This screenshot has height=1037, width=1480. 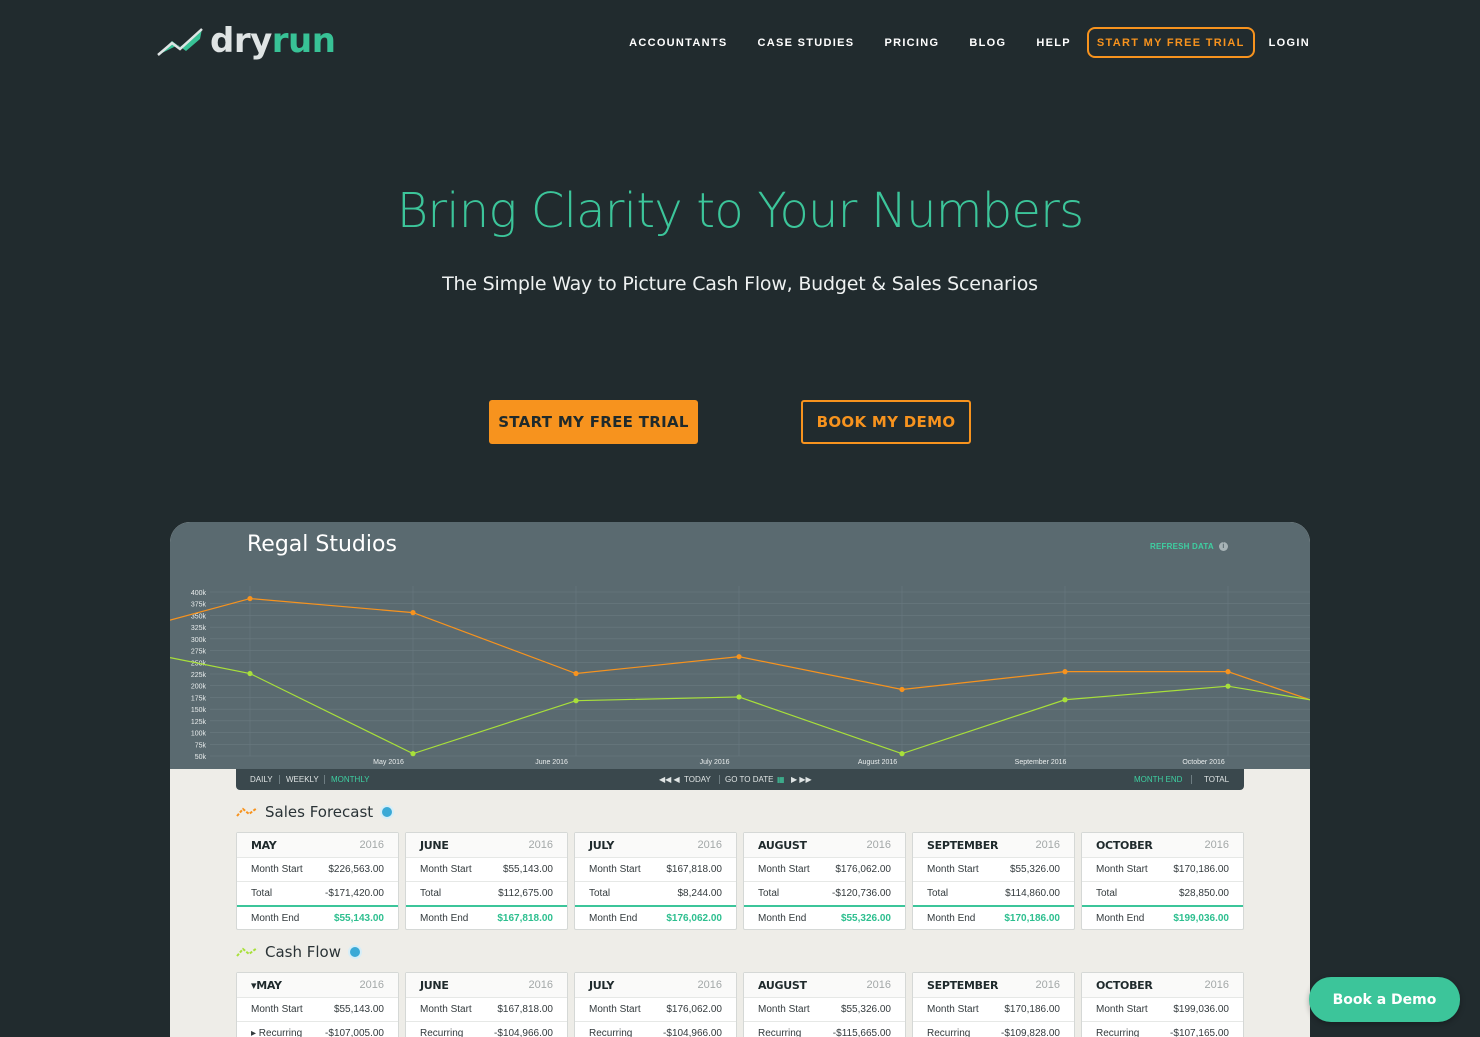 What do you see at coordinates (315, 812) in the screenshot?
I see `sales-forecast-heading: Sales Forecast` at bounding box center [315, 812].